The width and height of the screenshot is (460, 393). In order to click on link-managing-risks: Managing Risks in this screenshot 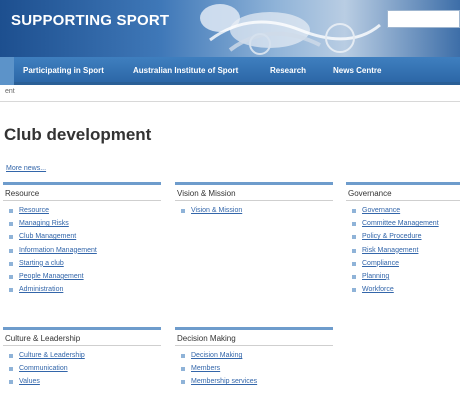, I will do `click(44, 223)`.